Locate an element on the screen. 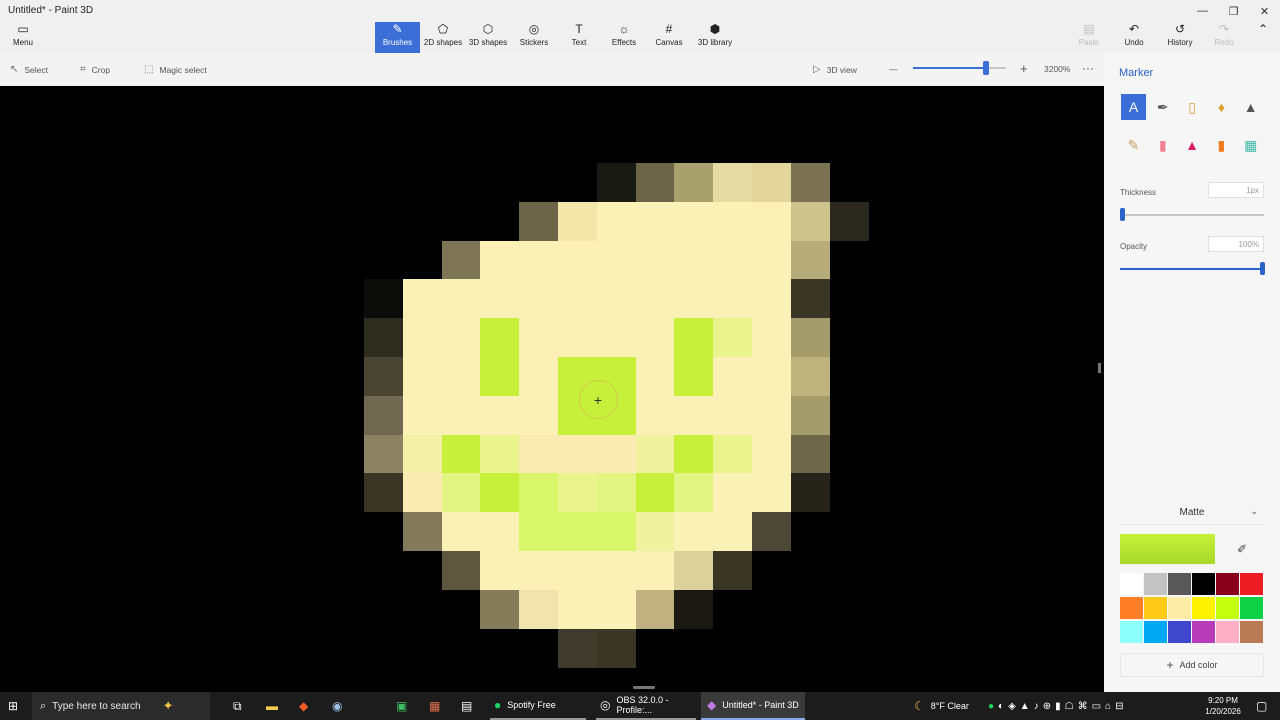 This screenshot has width=1280, height=720. system-tray: ● ◐ ◈ ▲ ♪ ⊕ ▮ ☖ ⌘ ▭ ⌂ ⊟ is located at coordinates (1055, 706).